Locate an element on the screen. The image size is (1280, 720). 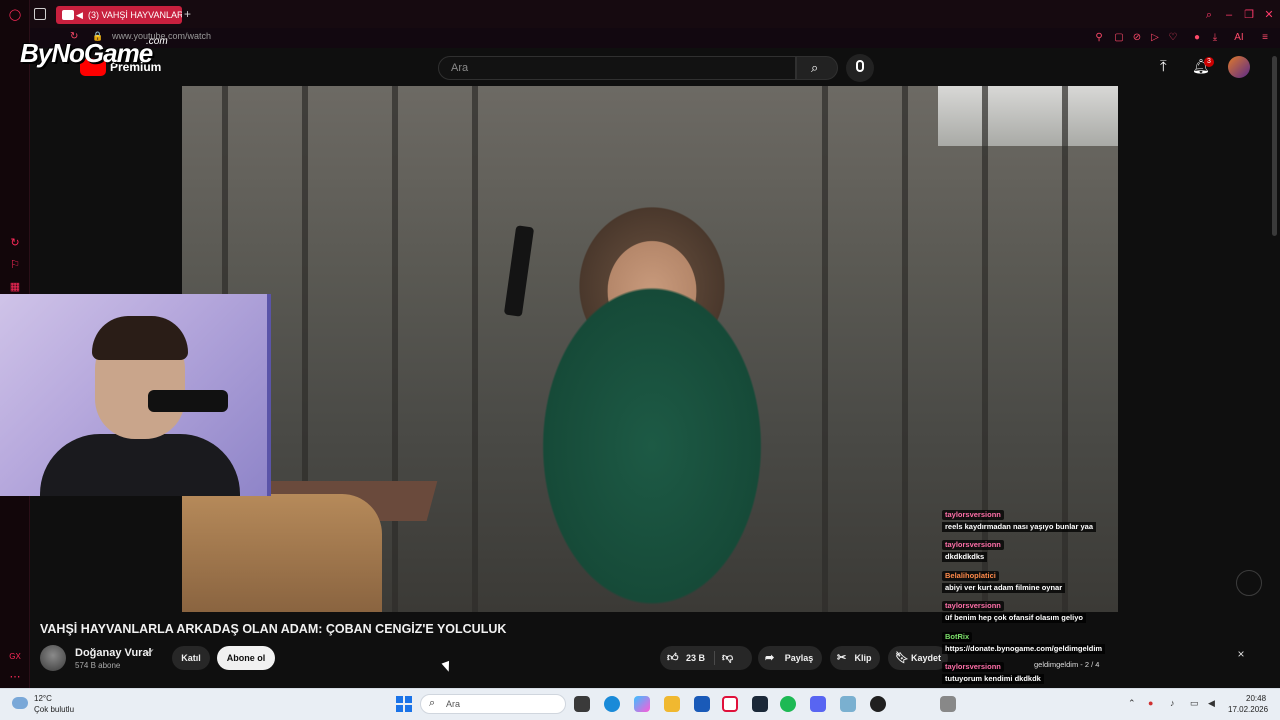
chat-text: https://donate.bynogame.com/geldimgeldim is located at coordinates (1024, 649).